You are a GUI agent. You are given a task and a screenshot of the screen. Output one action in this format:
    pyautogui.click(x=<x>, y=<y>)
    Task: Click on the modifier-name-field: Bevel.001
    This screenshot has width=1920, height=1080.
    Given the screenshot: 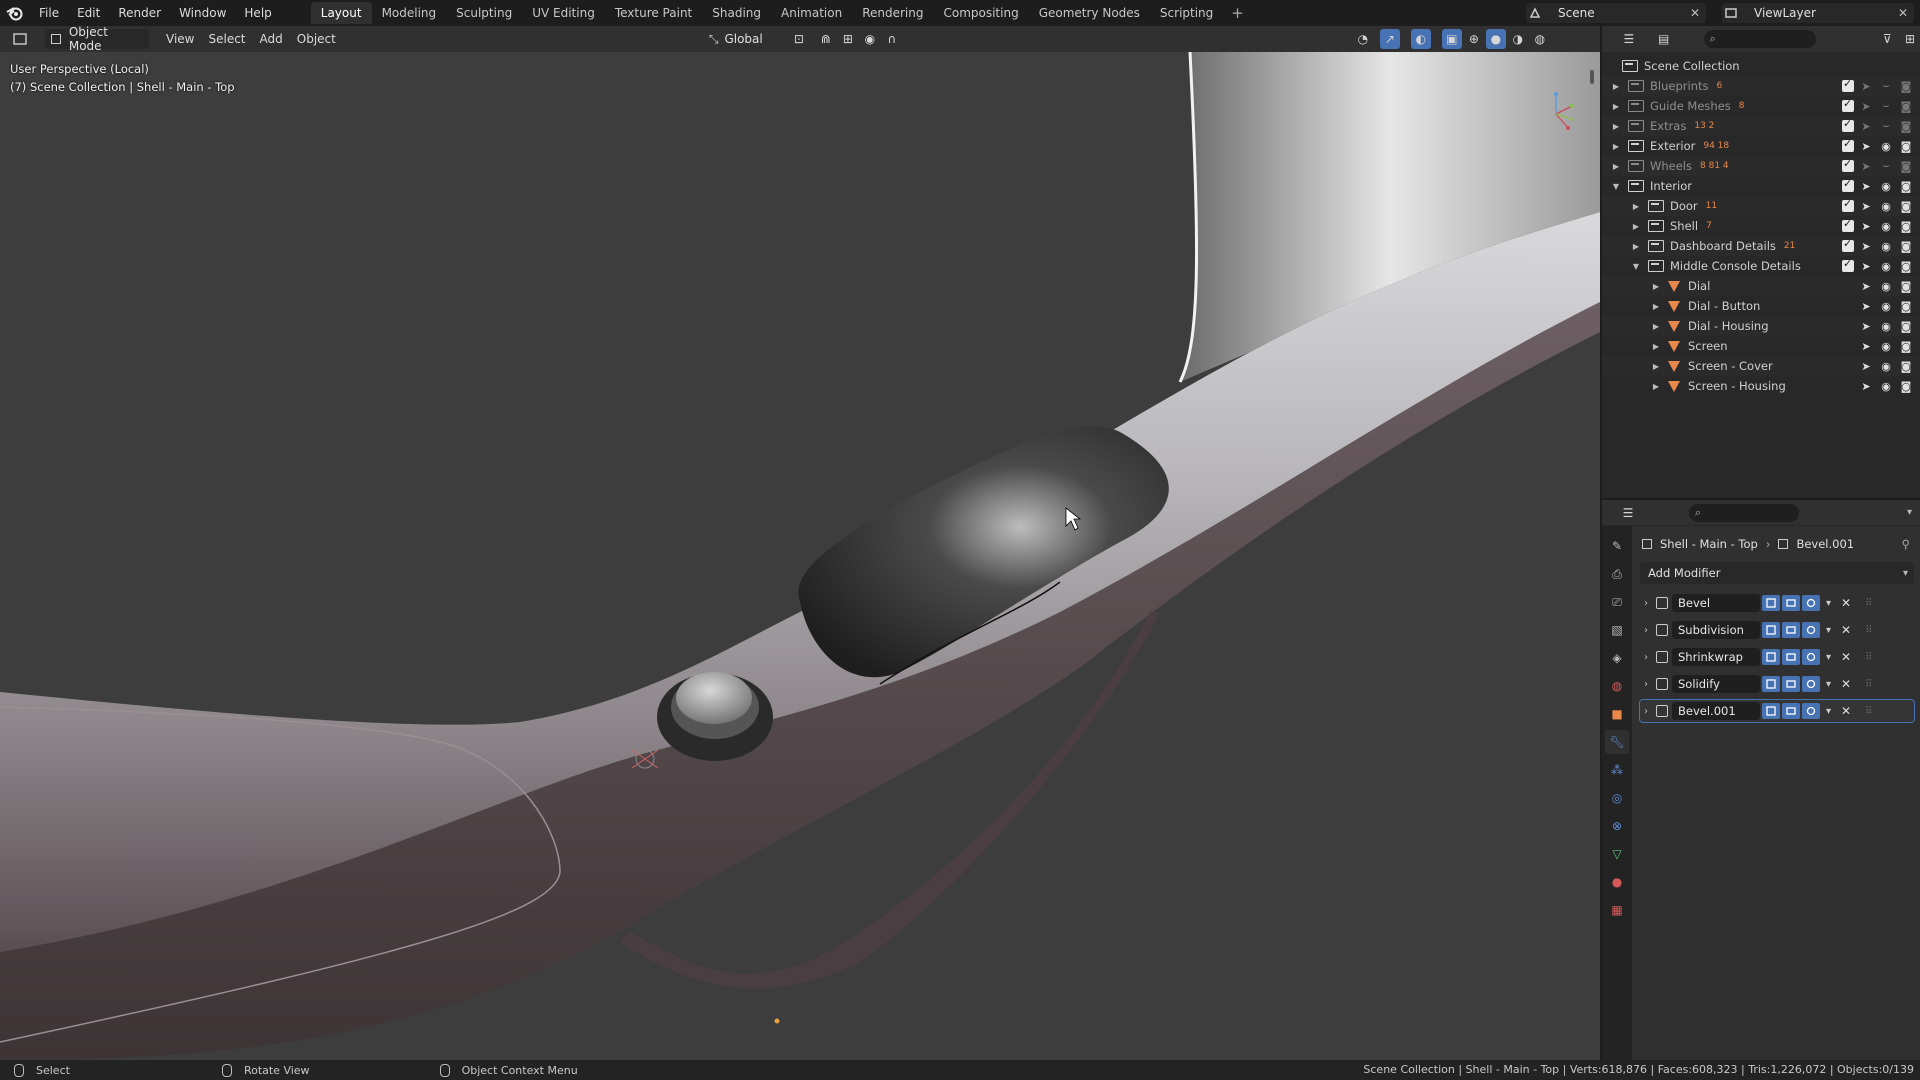 What is the action you would take?
    pyautogui.click(x=1716, y=711)
    